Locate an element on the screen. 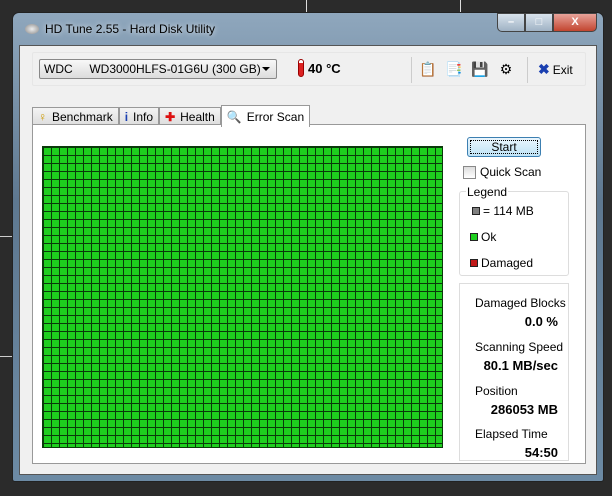 This screenshot has height=496, width=612. drive-select: WDC WD3000HLFS-01G6U (300 GB) is located at coordinates (158, 69).